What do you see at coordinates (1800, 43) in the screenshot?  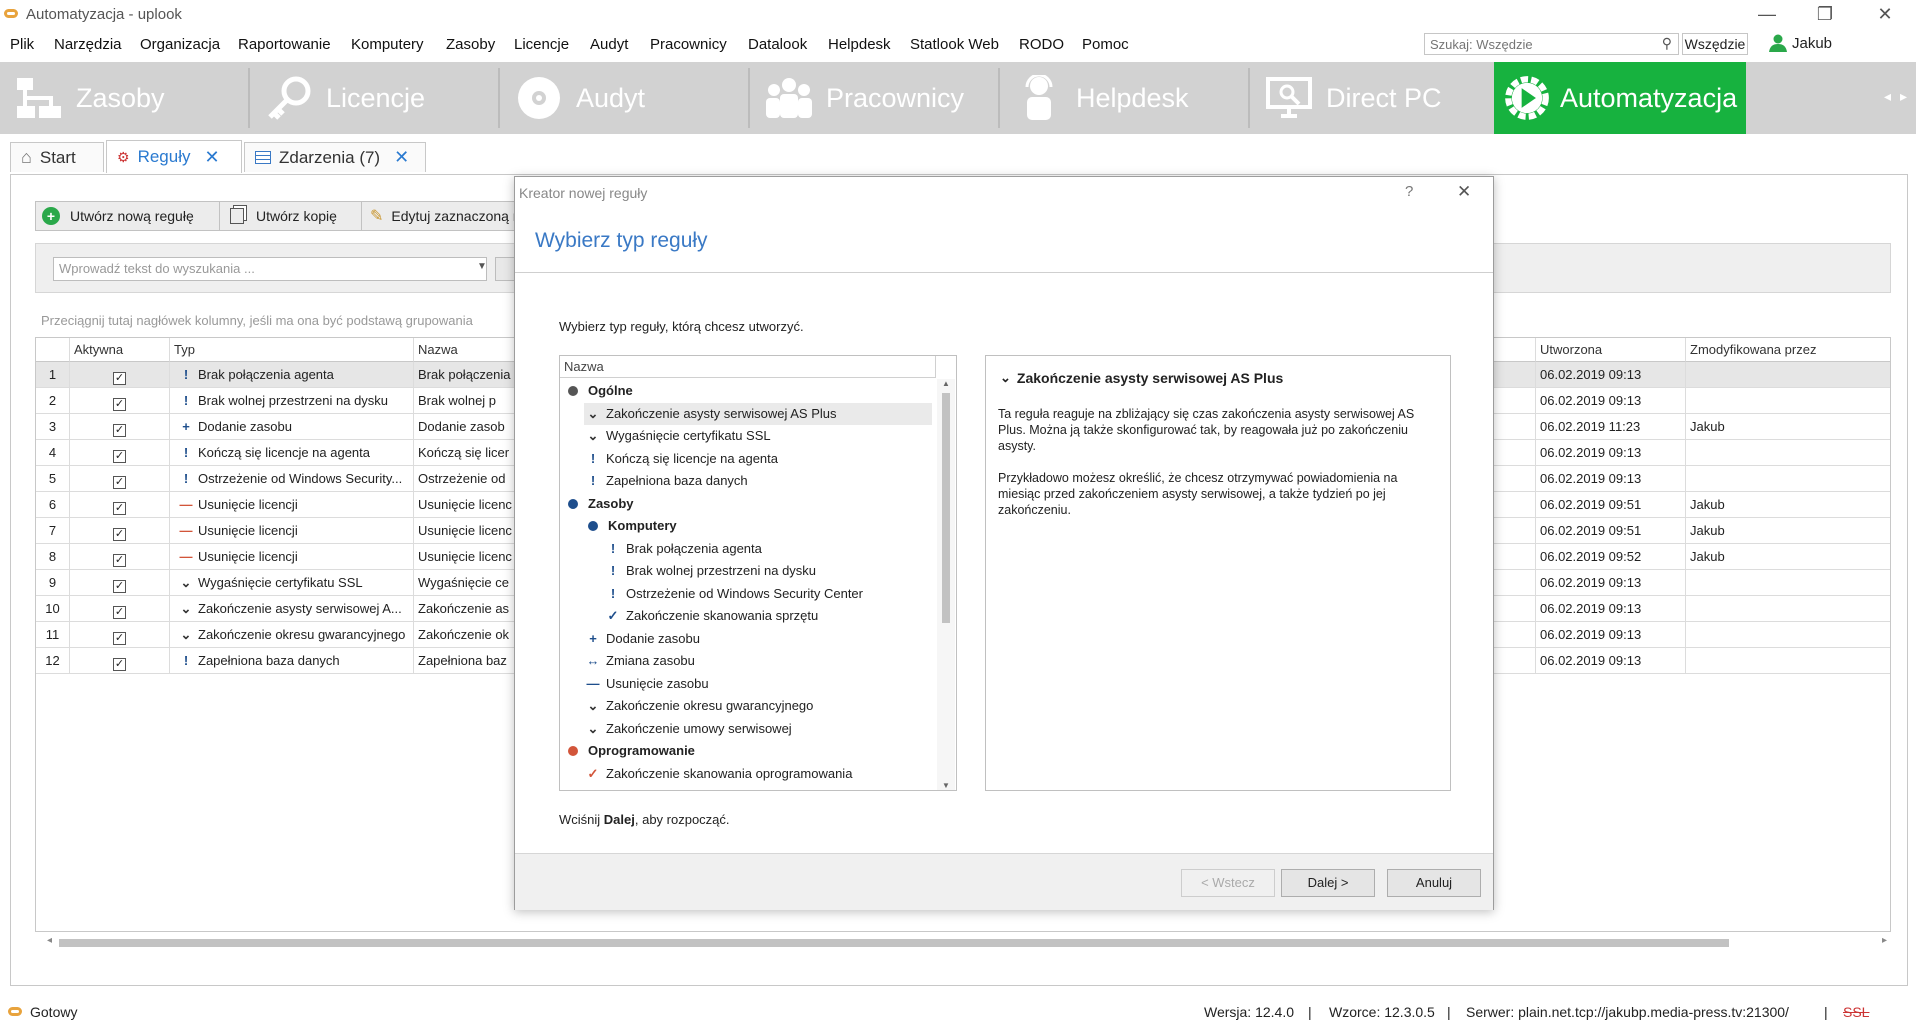 I see `user-menu: Jakub` at bounding box center [1800, 43].